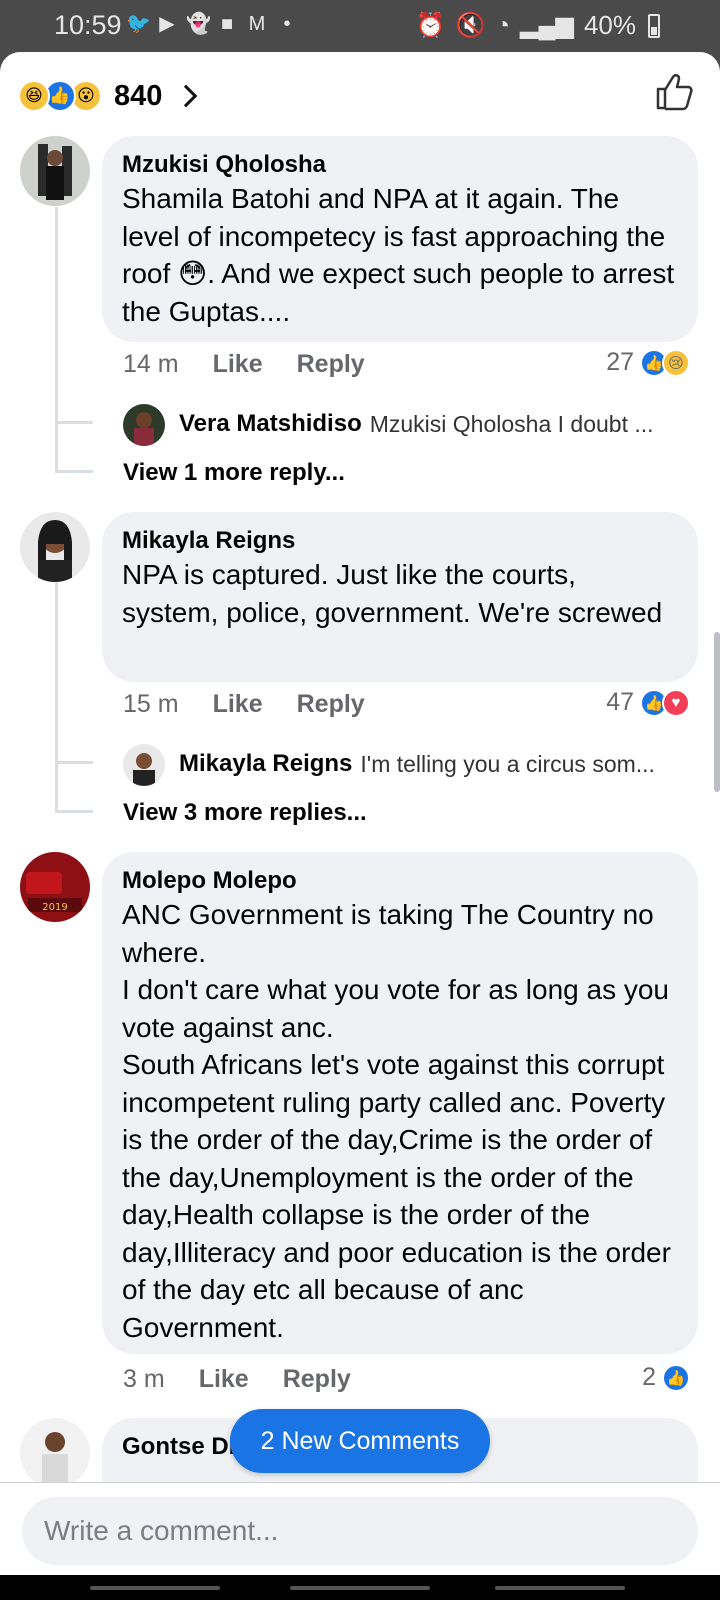 This screenshot has width=720, height=1600. Describe the element at coordinates (55, 887) in the screenshot. I see `avatar: 2019` at that location.